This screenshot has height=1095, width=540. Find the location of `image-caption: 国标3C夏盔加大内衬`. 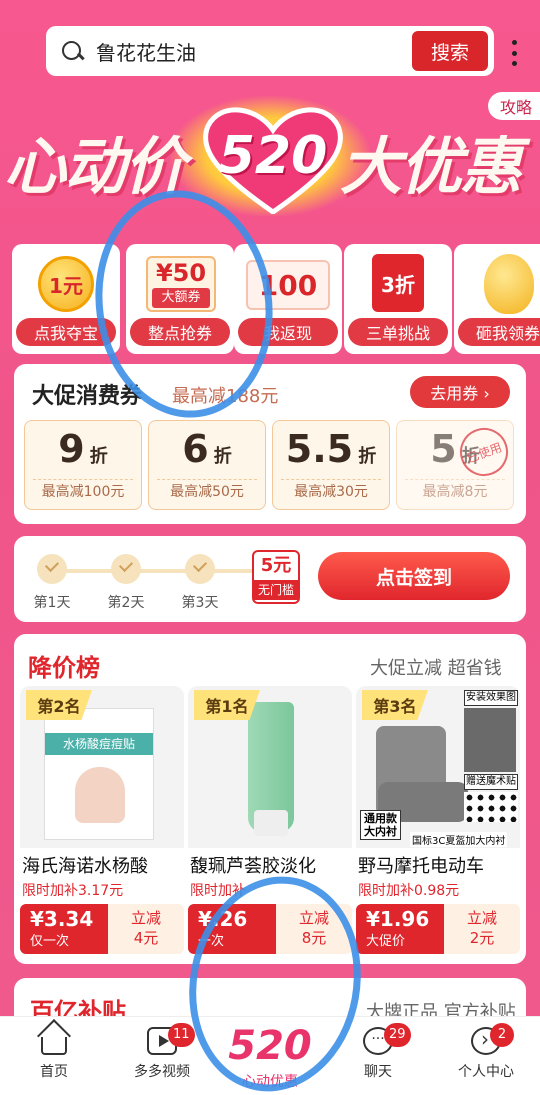

image-caption: 国标3C夏盔加大内衬 is located at coordinates (459, 839).